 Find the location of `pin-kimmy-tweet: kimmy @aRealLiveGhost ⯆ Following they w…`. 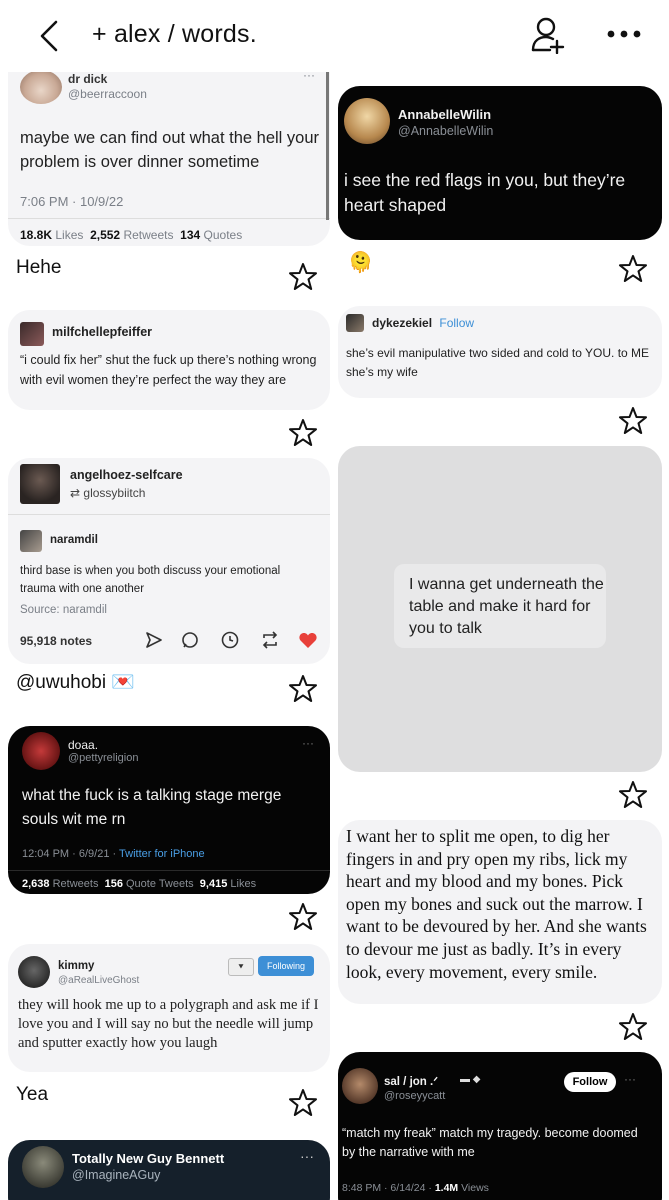

pin-kimmy-tweet: kimmy @aRealLiveGhost ⯆ Following they w… is located at coordinates (169, 1008).